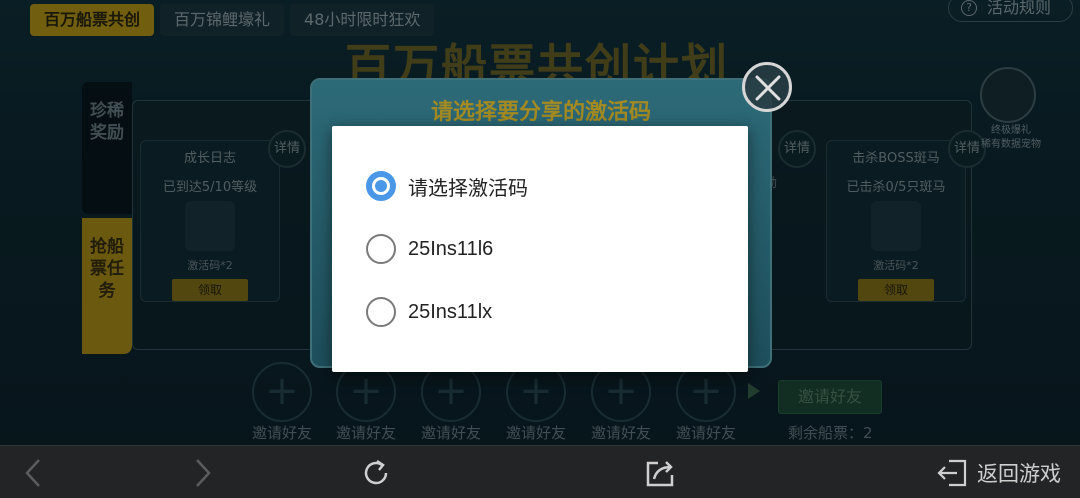 This screenshot has width=1080, height=498. I want to click on option-code-1: 25Ins11l6, so click(429, 249).